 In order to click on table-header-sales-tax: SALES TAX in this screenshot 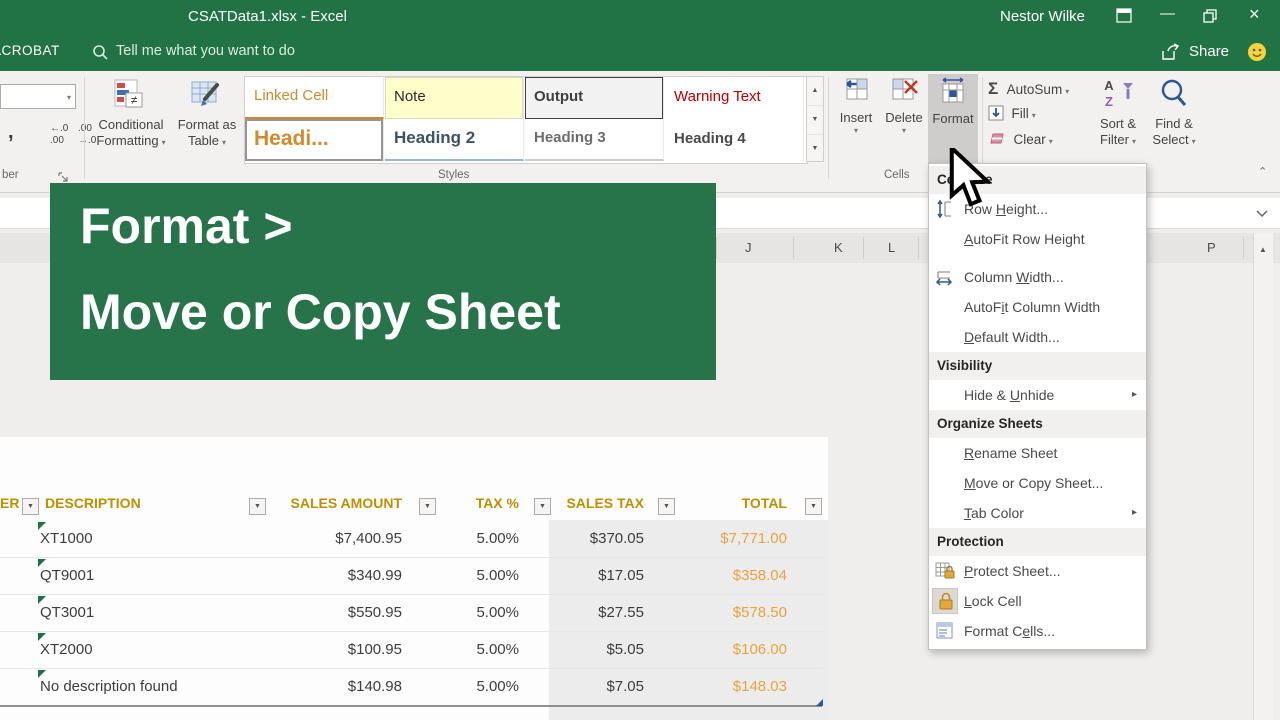, I will do `click(605, 503)`.